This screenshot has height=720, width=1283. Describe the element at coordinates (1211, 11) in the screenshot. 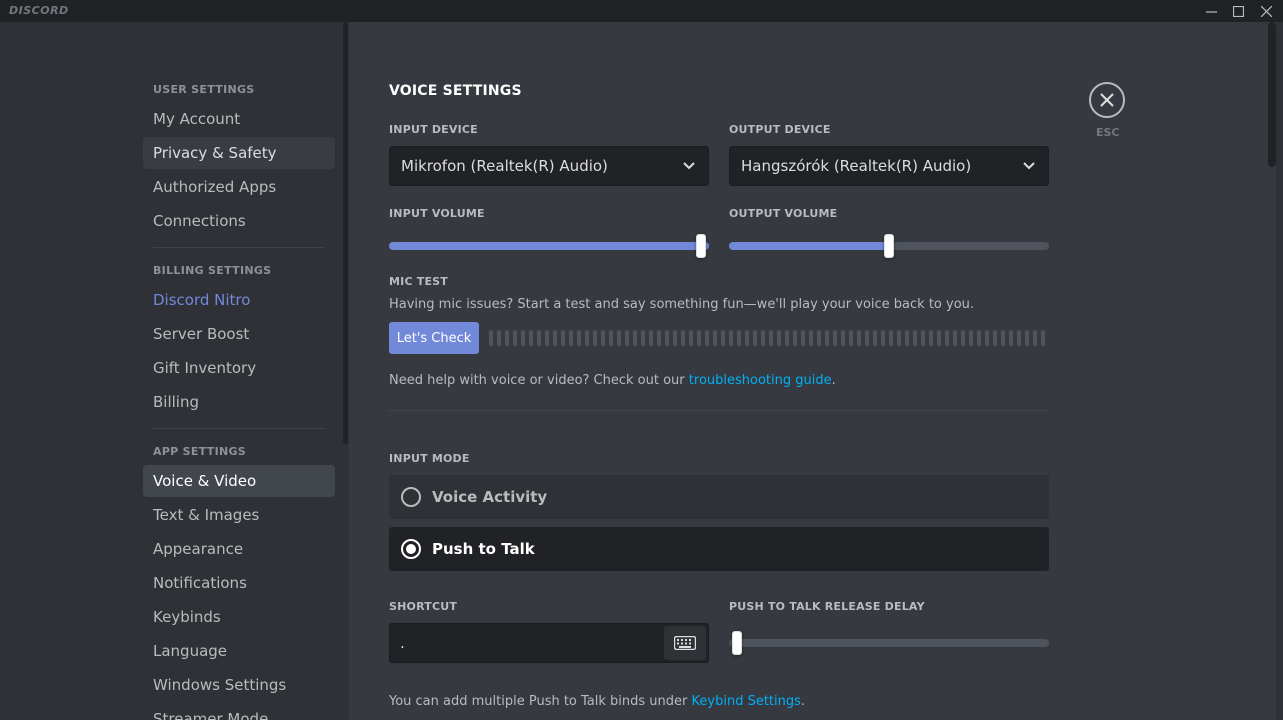

I see `minimize-icon` at that location.